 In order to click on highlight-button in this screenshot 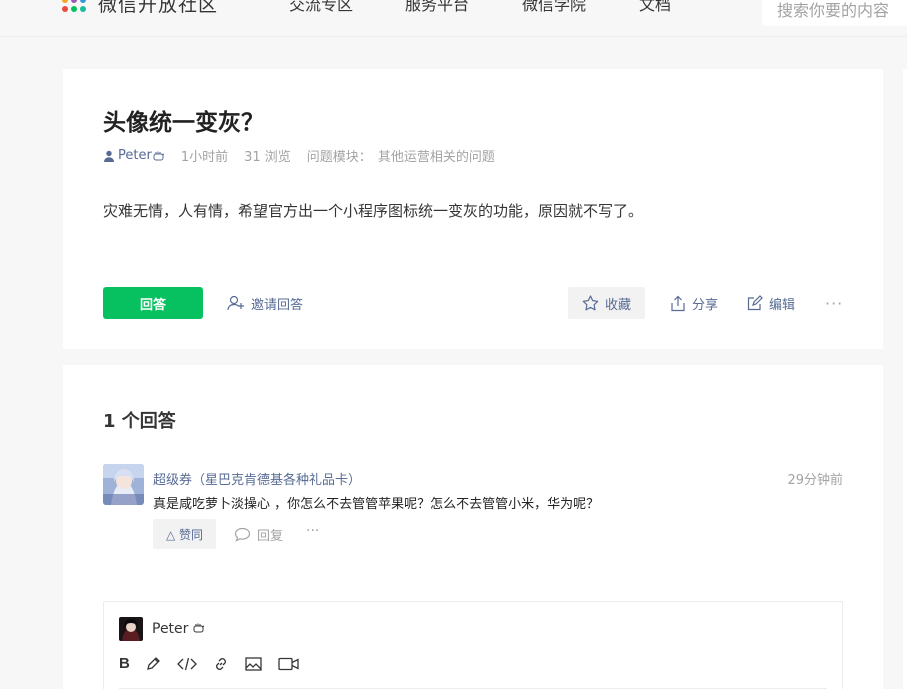, I will do `click(153, 663)`.